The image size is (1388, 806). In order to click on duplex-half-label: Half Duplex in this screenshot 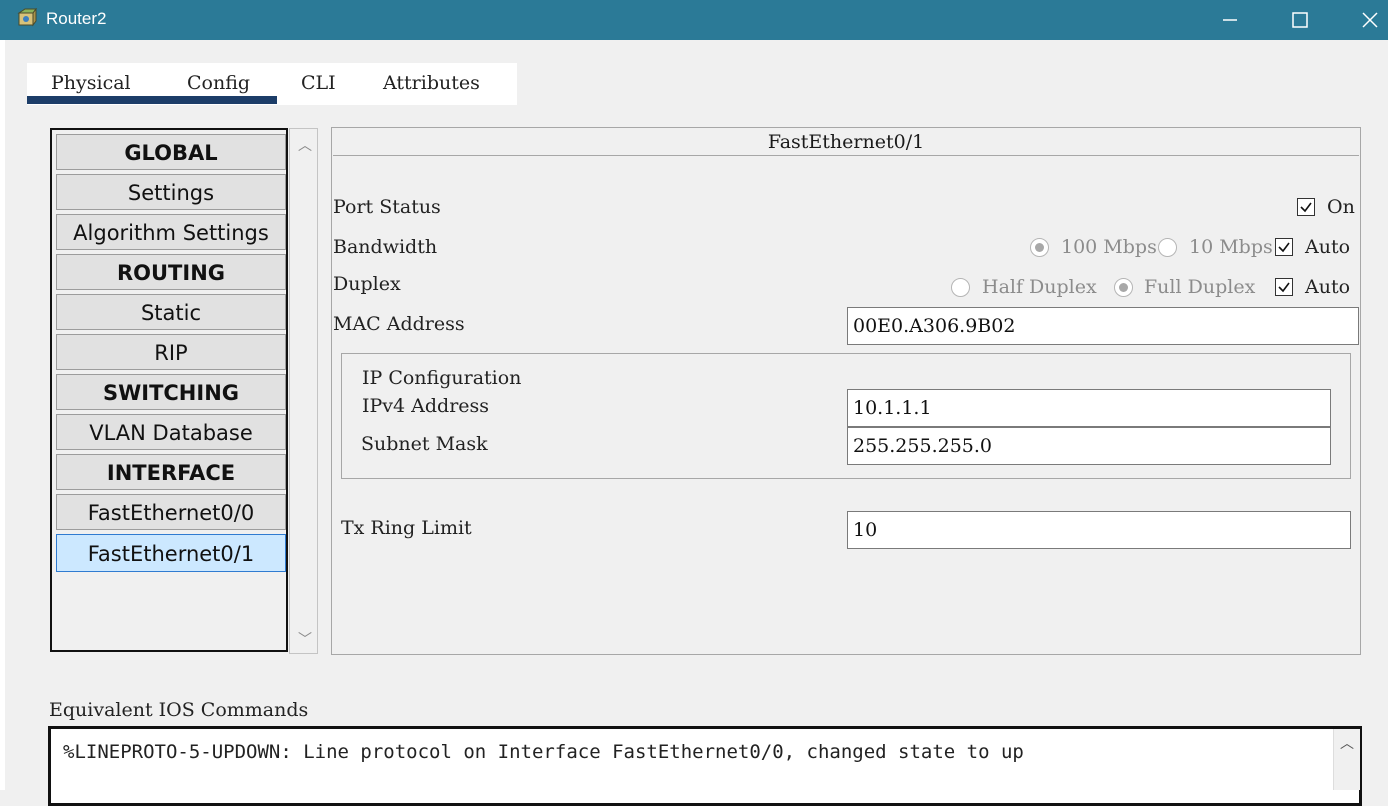, I will do `click(1039, 287)`.